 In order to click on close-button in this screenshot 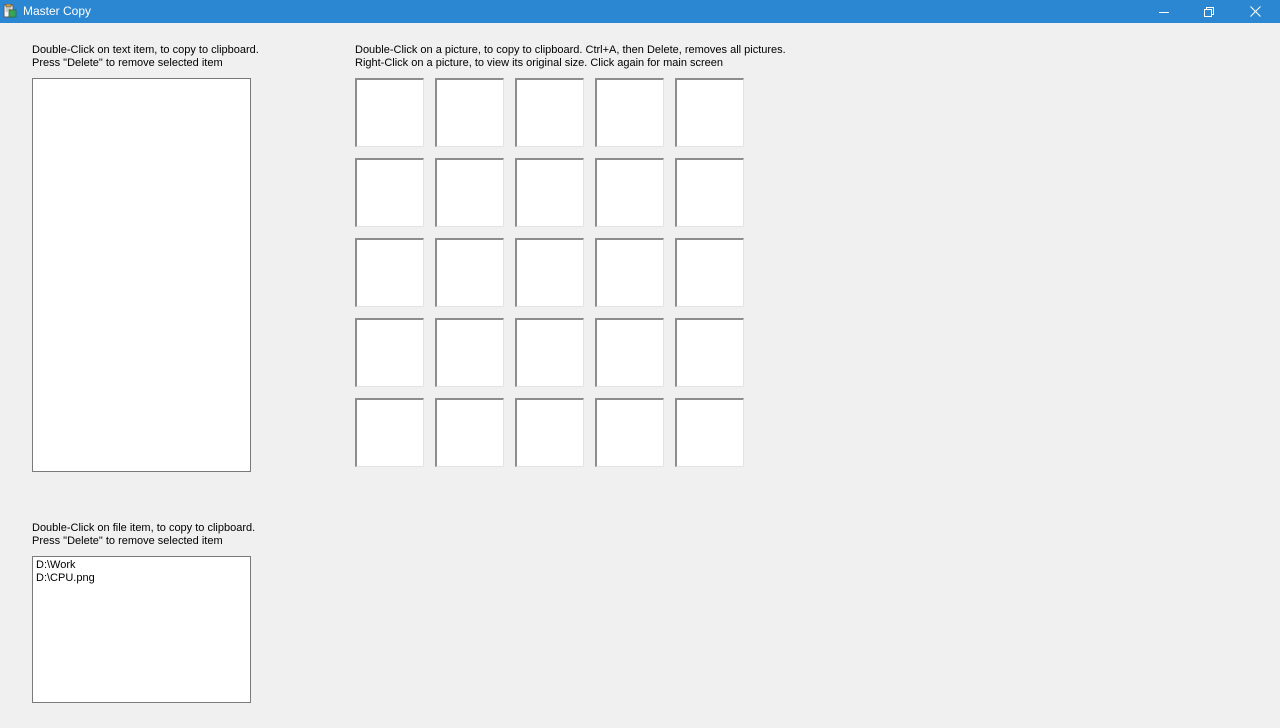, I will do `click(1255, 11)`.